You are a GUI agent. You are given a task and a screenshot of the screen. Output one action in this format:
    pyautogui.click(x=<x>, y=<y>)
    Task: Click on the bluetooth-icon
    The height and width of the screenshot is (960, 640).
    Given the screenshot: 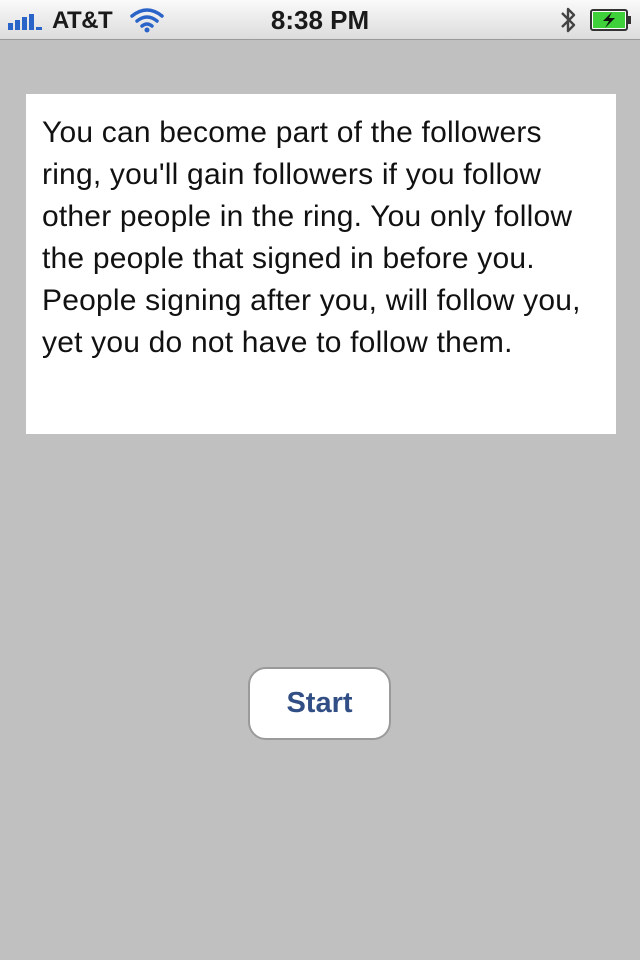 What is the action you would take?
    pyautogui.click(x=568, y=20)
    